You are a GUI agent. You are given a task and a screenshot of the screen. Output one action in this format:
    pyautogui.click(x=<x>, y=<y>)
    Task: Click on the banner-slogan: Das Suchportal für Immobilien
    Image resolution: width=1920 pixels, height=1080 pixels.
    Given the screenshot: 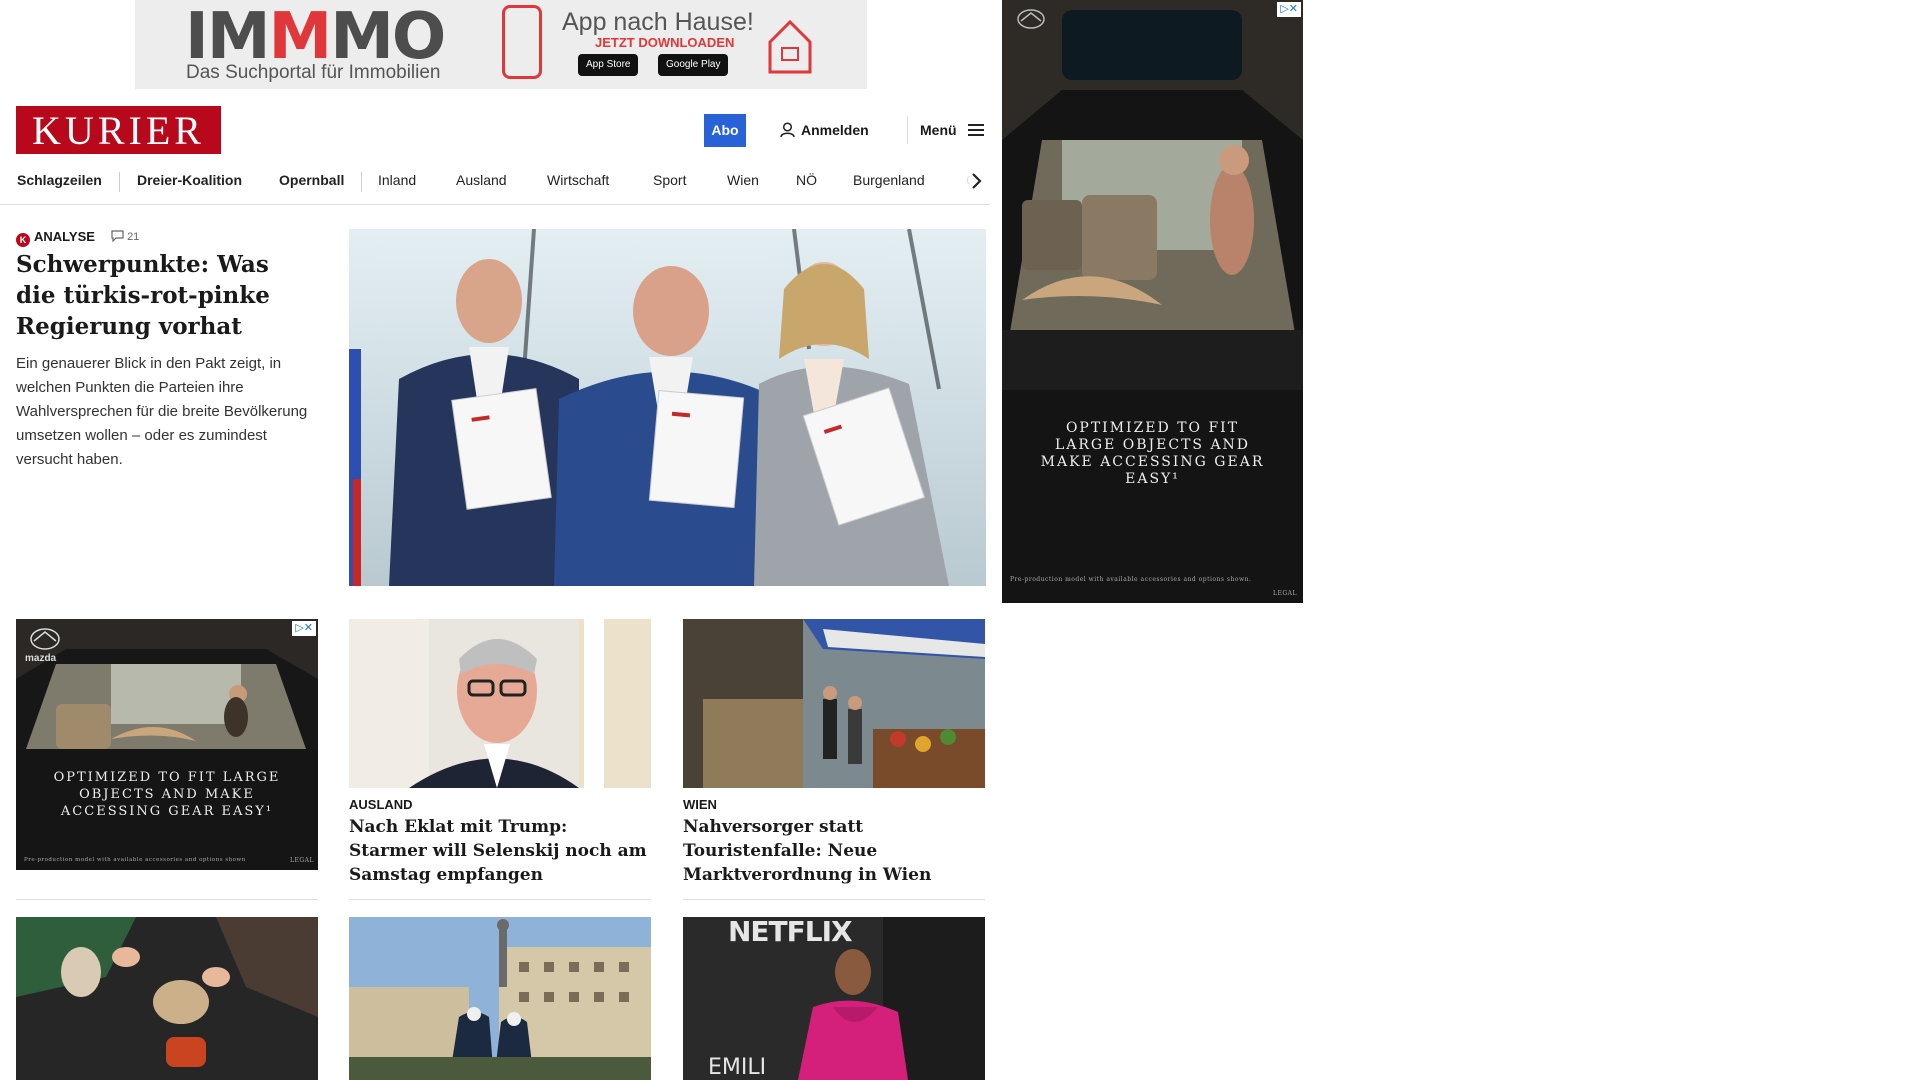 What is the action you would take?
    pyautogui.click(x=313, y=72)
    